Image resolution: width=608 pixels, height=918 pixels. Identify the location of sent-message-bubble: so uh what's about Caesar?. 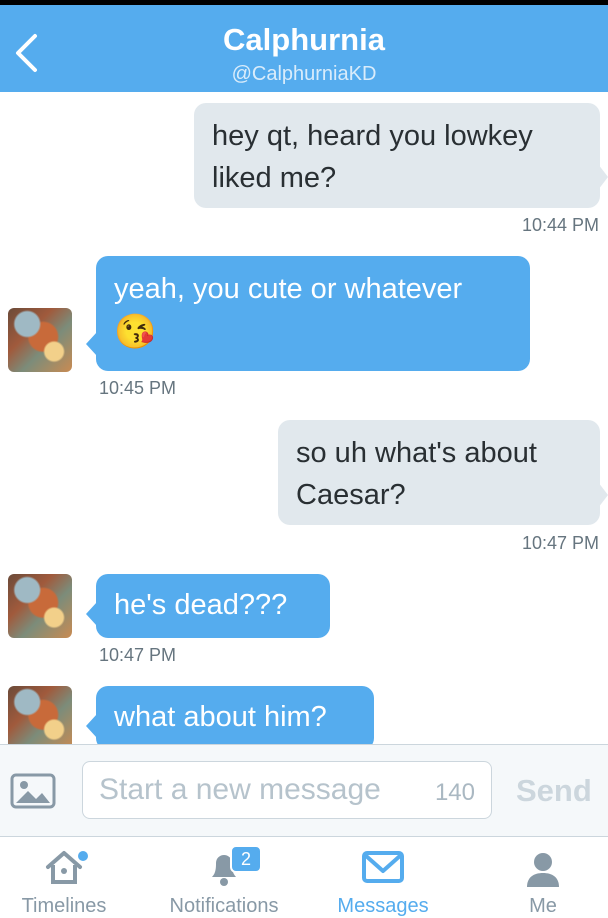
(439, 472).